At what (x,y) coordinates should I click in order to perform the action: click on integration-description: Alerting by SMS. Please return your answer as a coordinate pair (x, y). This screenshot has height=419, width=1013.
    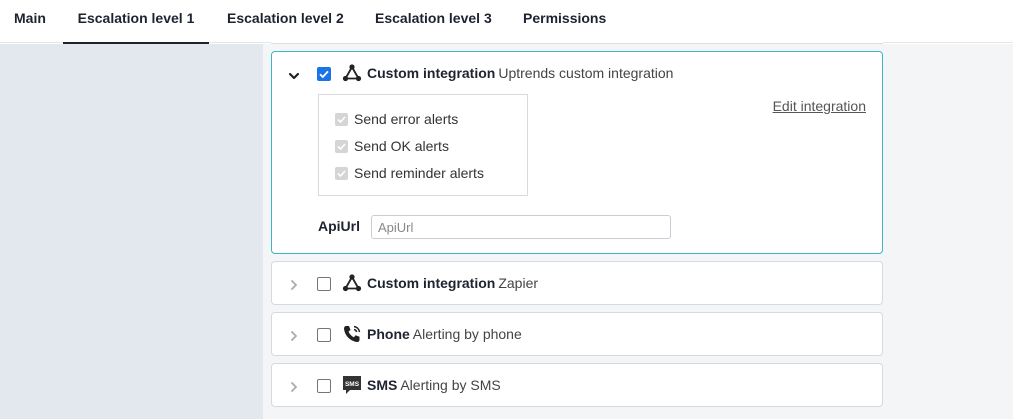
    Looking at the image, I should click on (450, 385).